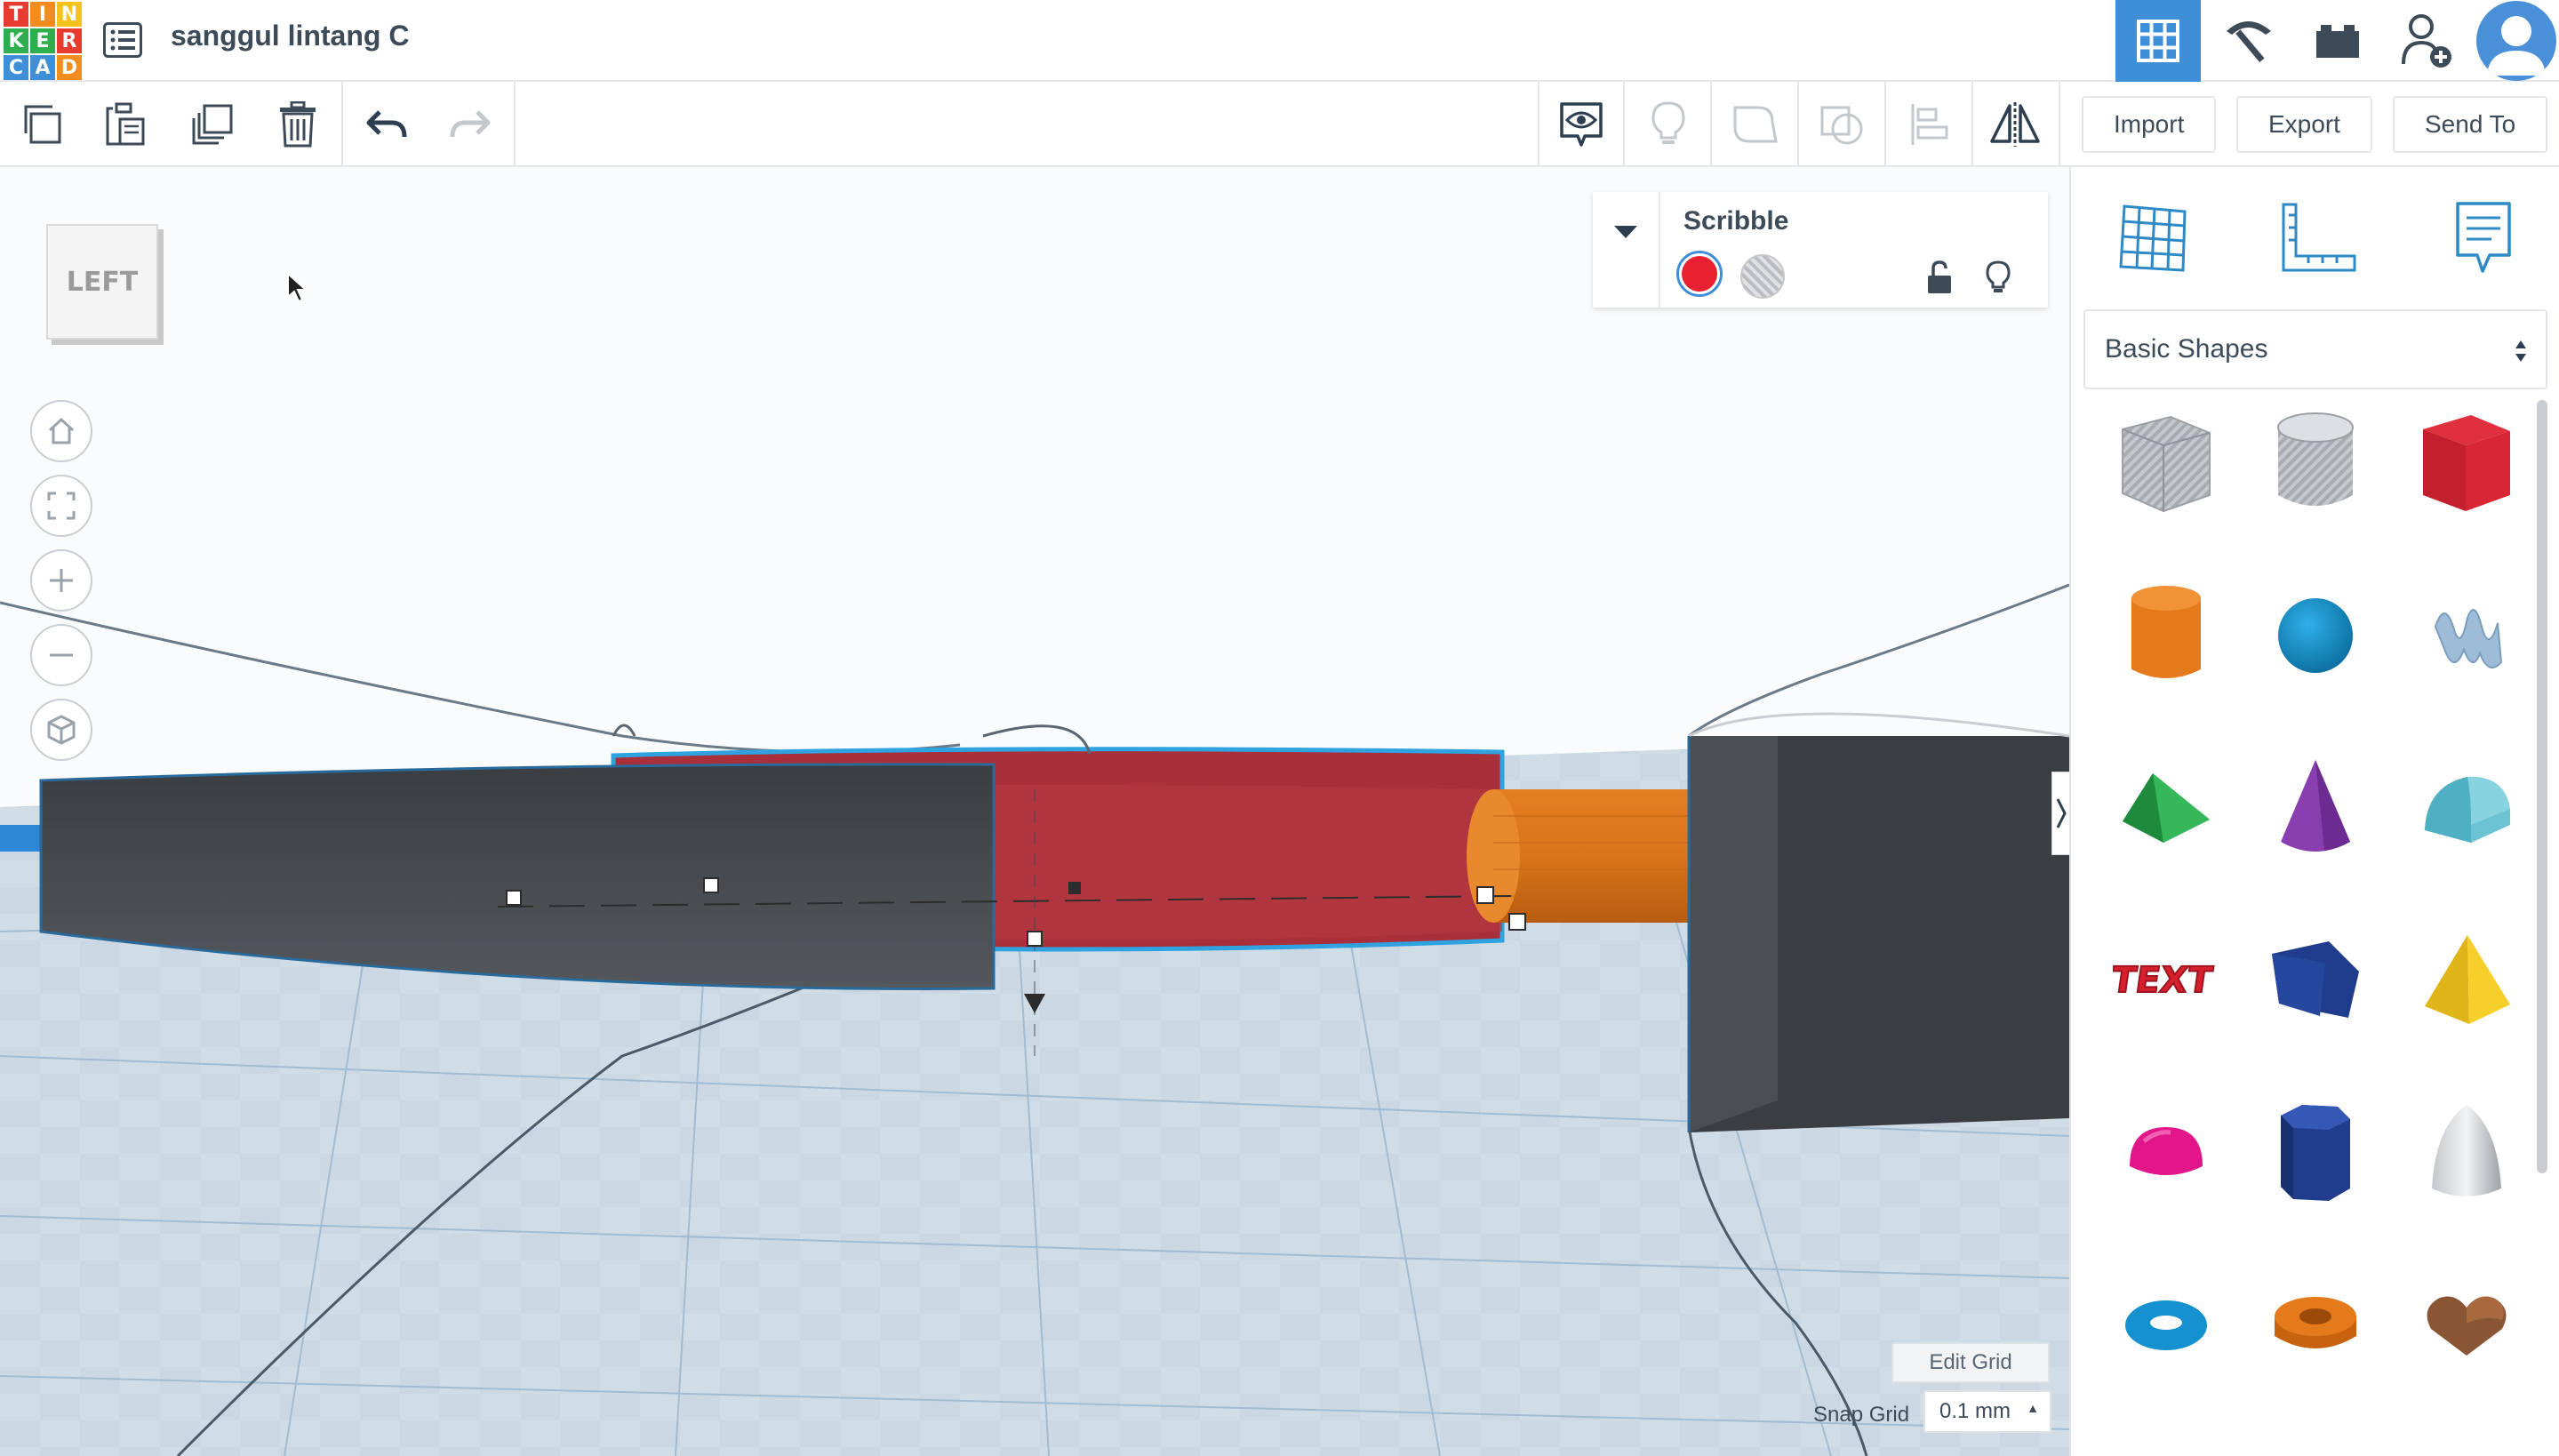 The height and width of the screenshot is (1456, 2559). What do you see at coordinates (2466, 1325) in the screenshot?
I see `shape-heart` at bounding box center [2466, 1325].